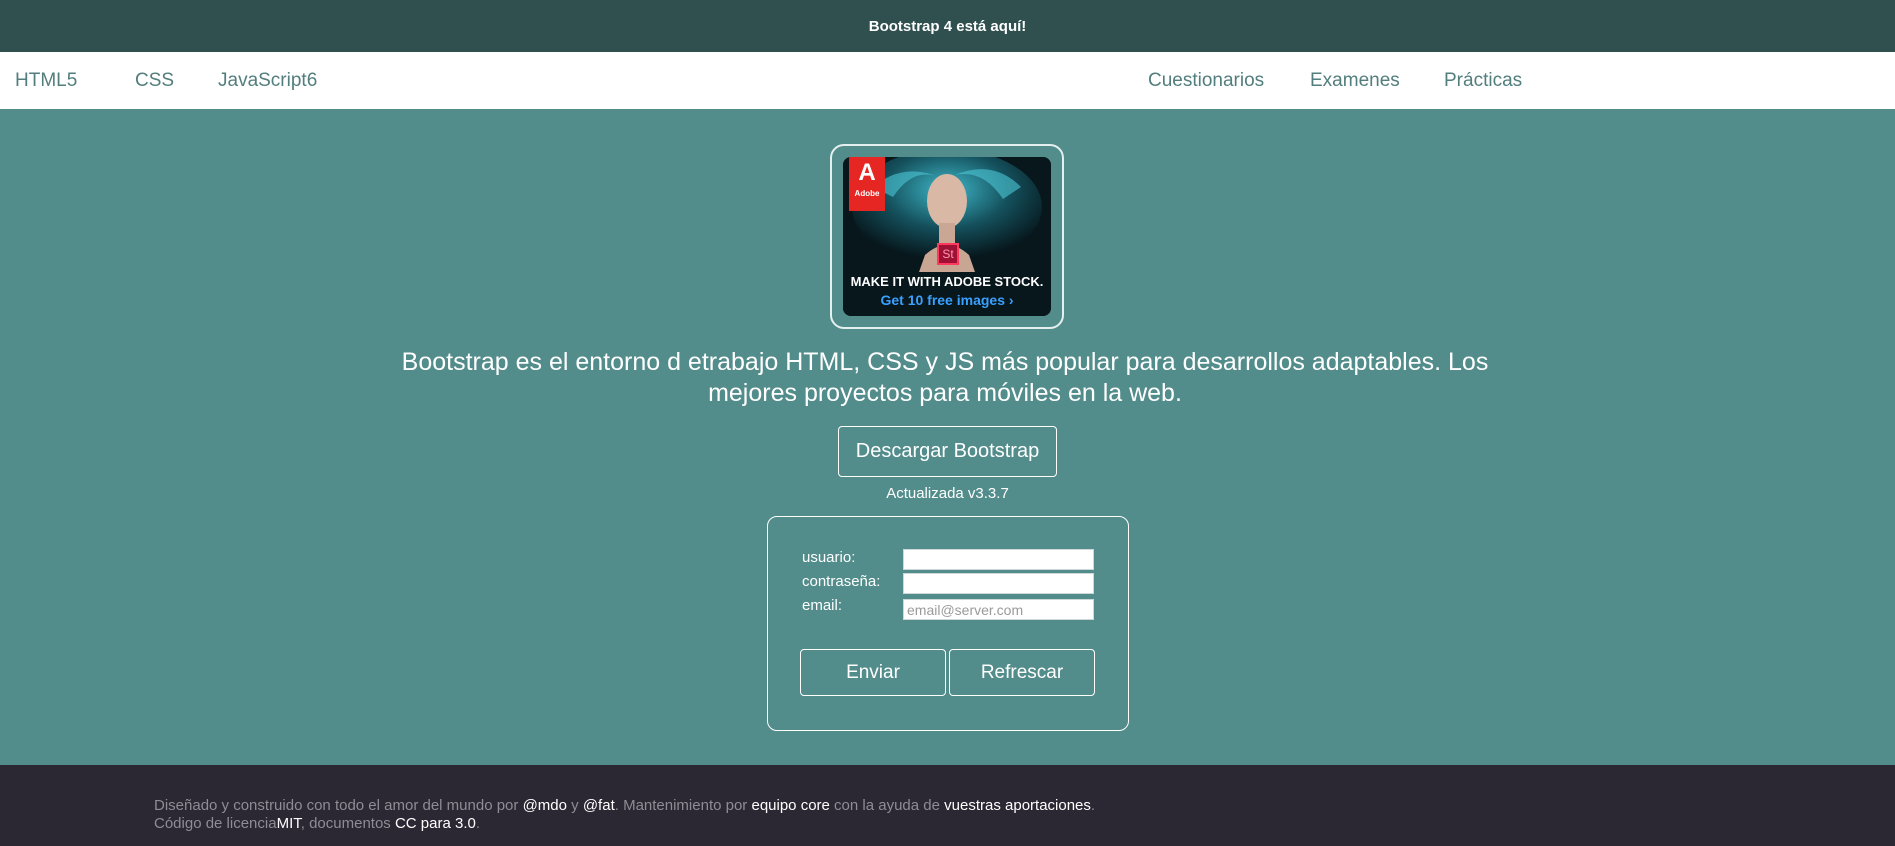  I want to click on user-input, so click(998, 559).